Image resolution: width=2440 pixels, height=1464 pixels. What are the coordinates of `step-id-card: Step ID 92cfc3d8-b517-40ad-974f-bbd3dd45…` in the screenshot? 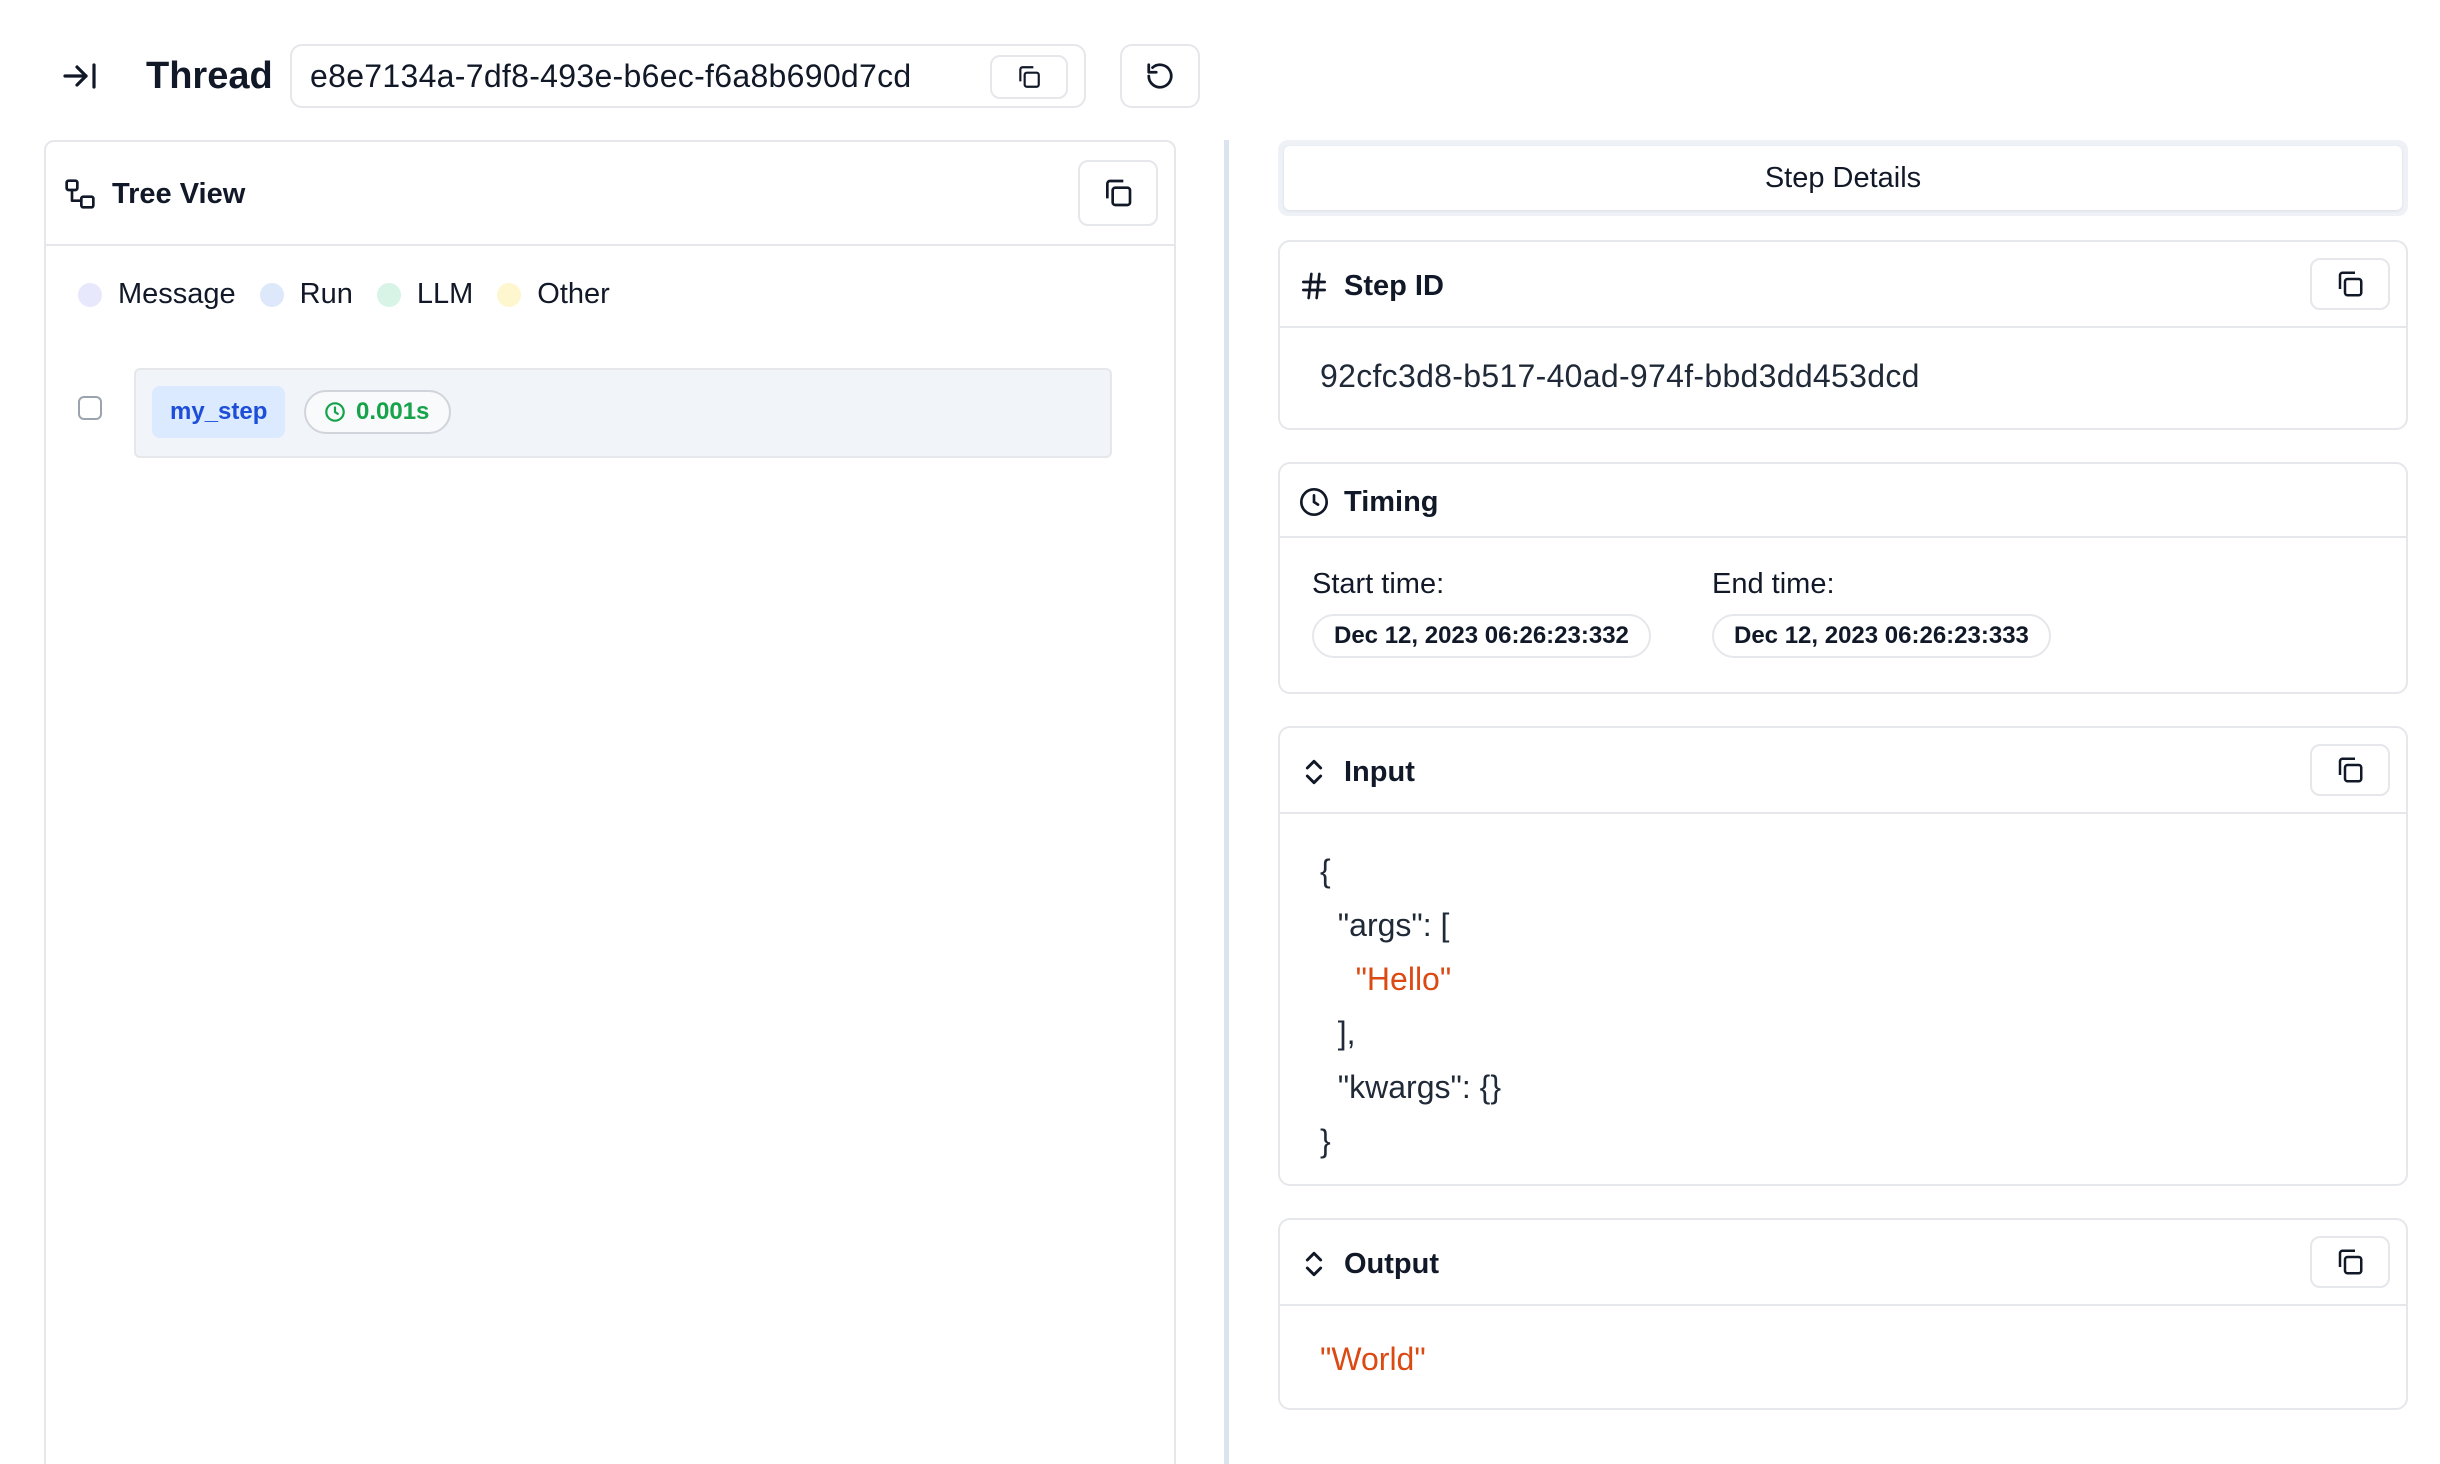 It's located at (1843, 335).